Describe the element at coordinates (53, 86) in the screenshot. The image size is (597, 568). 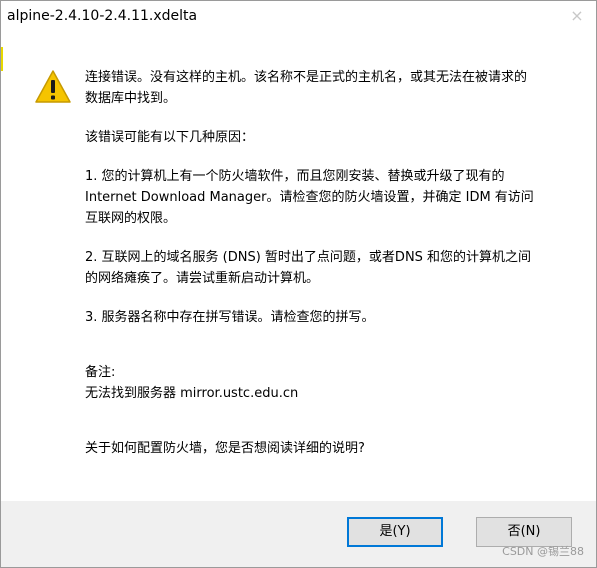
I see `warning-triangle-icon` at that location.